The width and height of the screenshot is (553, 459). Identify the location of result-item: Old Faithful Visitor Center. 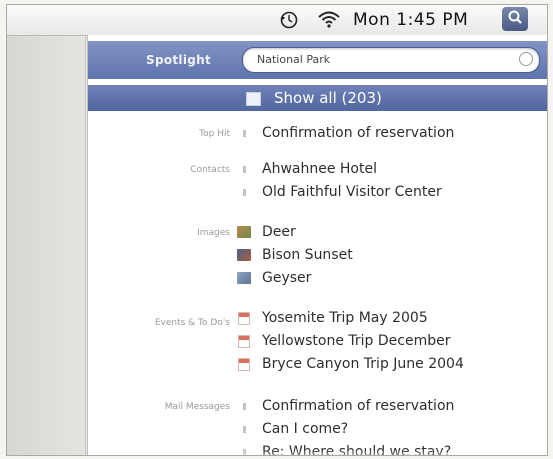
(339, 192).